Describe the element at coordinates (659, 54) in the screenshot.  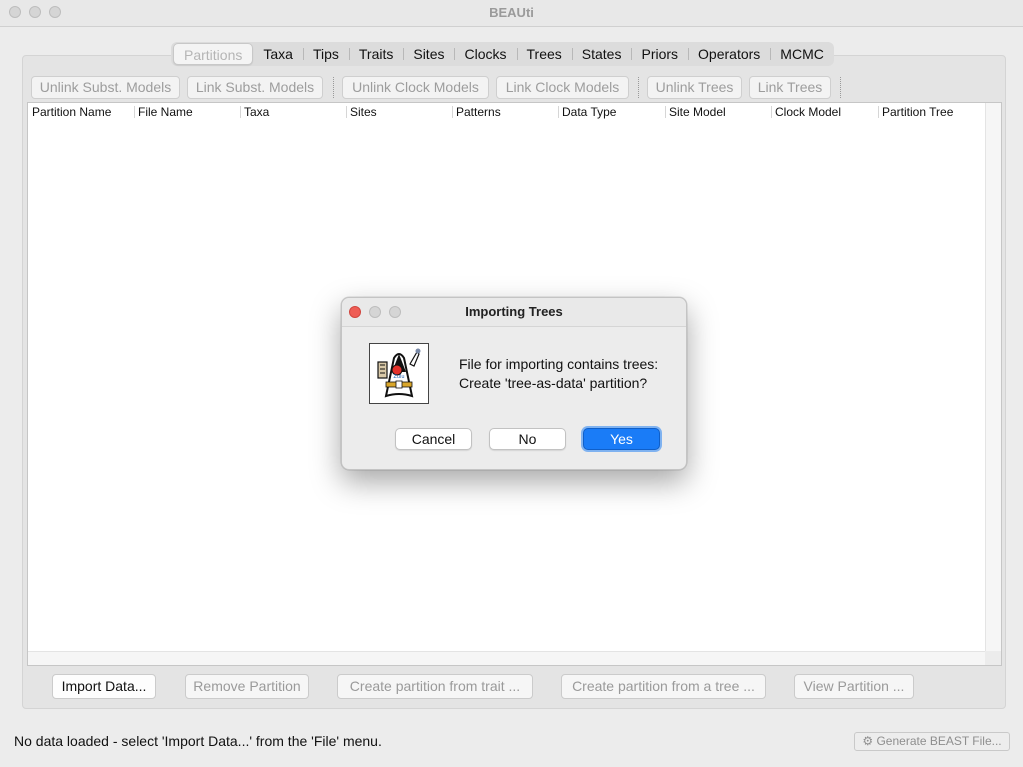
I see `tab-priors: Priors` at that location.